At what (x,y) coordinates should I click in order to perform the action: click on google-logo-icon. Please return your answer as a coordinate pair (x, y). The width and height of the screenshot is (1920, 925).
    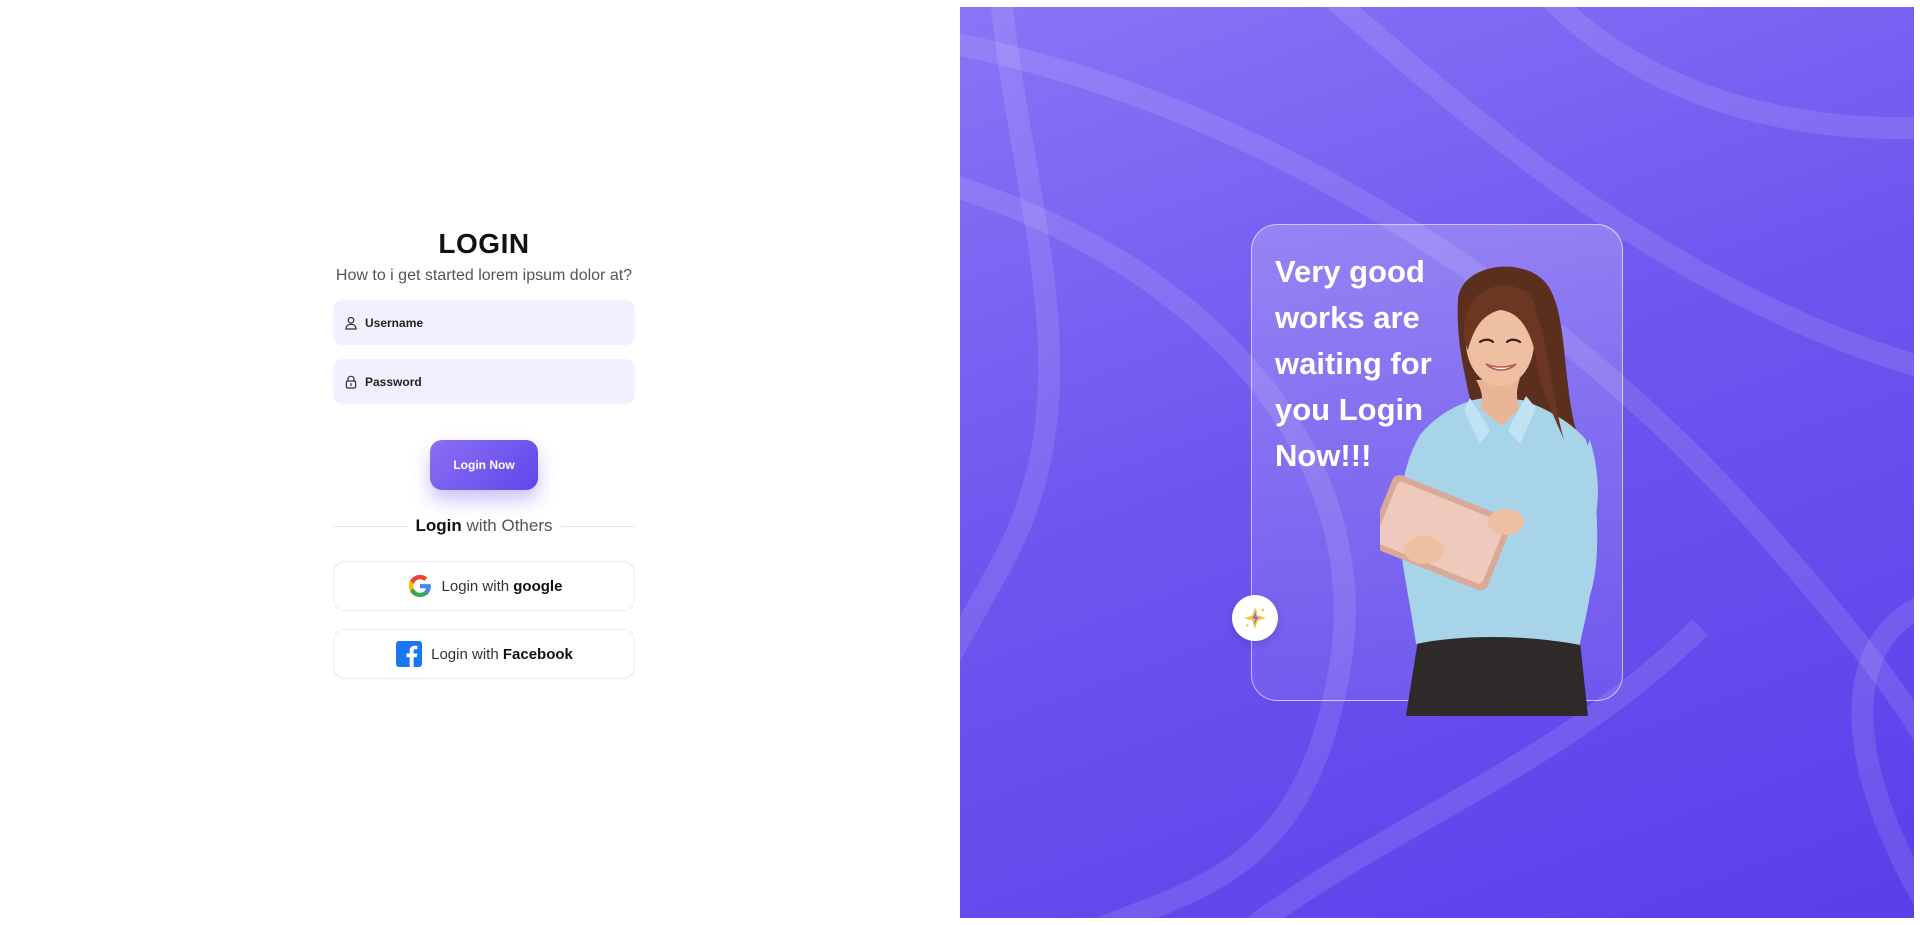
    Looking at the image, I should click on (420, 586).